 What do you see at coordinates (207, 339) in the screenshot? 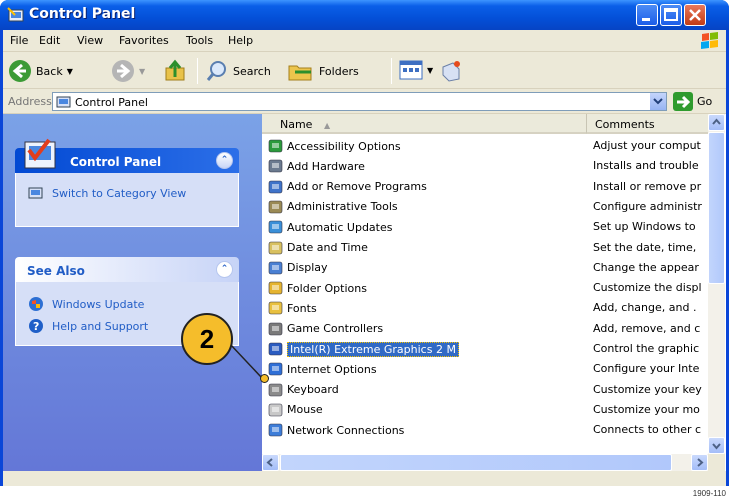
I see `callout-marker: 2` at bounding box center [207, 339].